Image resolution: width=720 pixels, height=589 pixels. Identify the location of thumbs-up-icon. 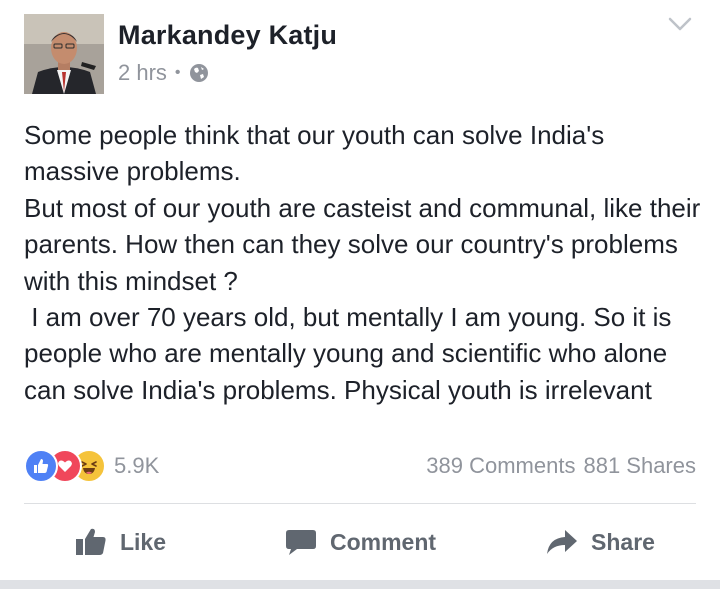
(90, 541).